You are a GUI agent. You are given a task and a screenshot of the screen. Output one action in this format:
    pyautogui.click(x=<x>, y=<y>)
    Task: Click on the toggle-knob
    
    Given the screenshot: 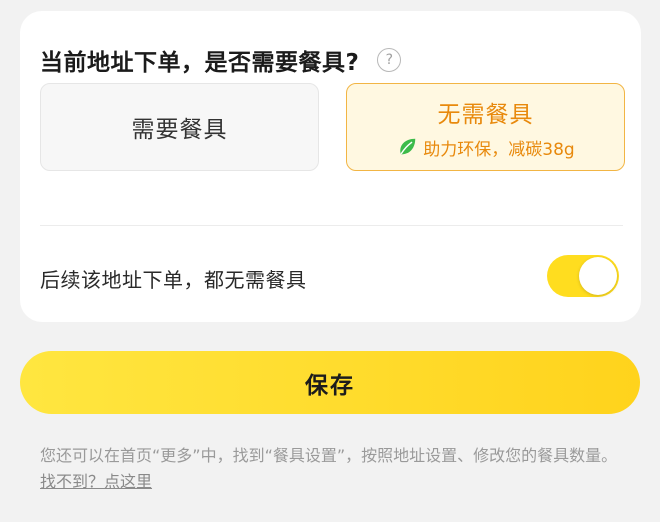 What is the action you would take?
    pyautogui.click(x=598, y=276)
    